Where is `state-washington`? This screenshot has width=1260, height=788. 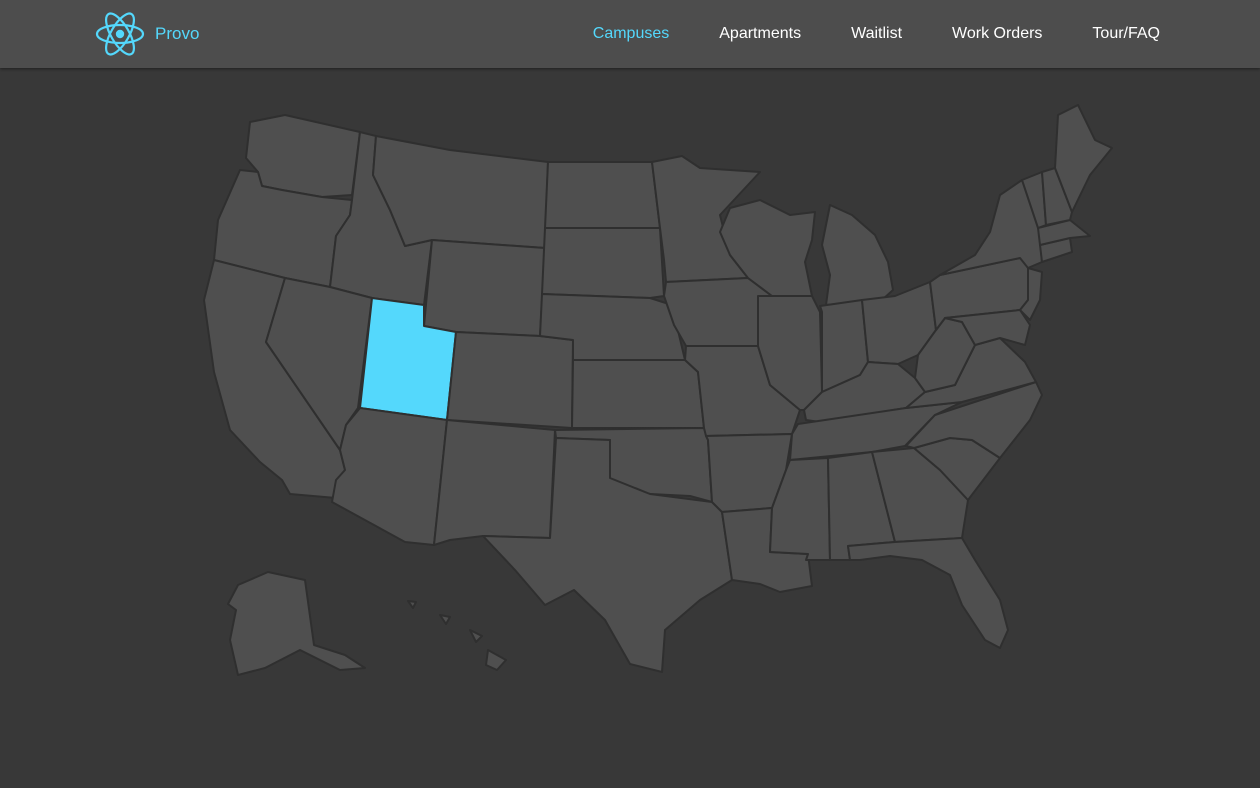
state-washington is located at coordinates (303, 156).